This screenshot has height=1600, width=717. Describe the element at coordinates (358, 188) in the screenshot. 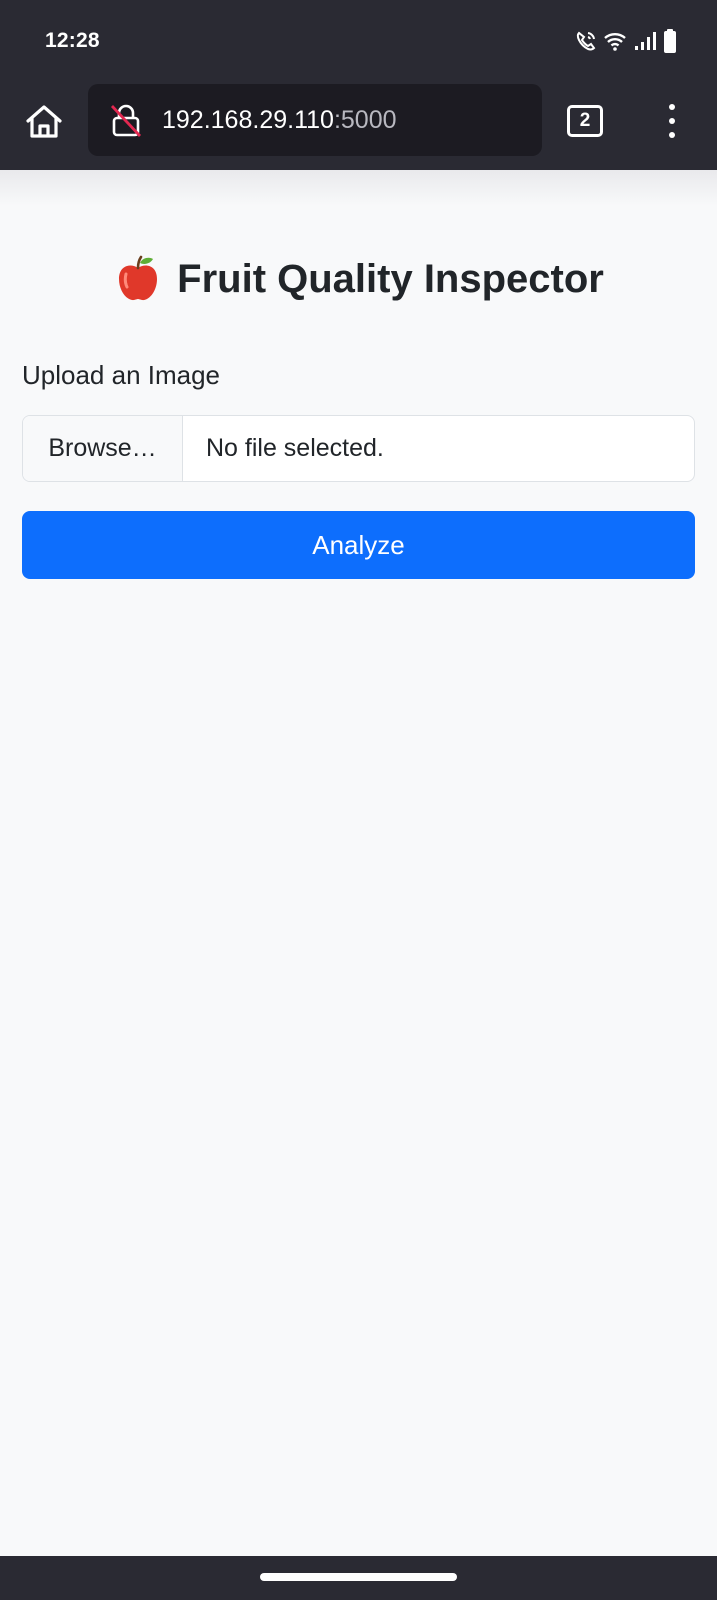

I see `toolbar-shadow` at that location.